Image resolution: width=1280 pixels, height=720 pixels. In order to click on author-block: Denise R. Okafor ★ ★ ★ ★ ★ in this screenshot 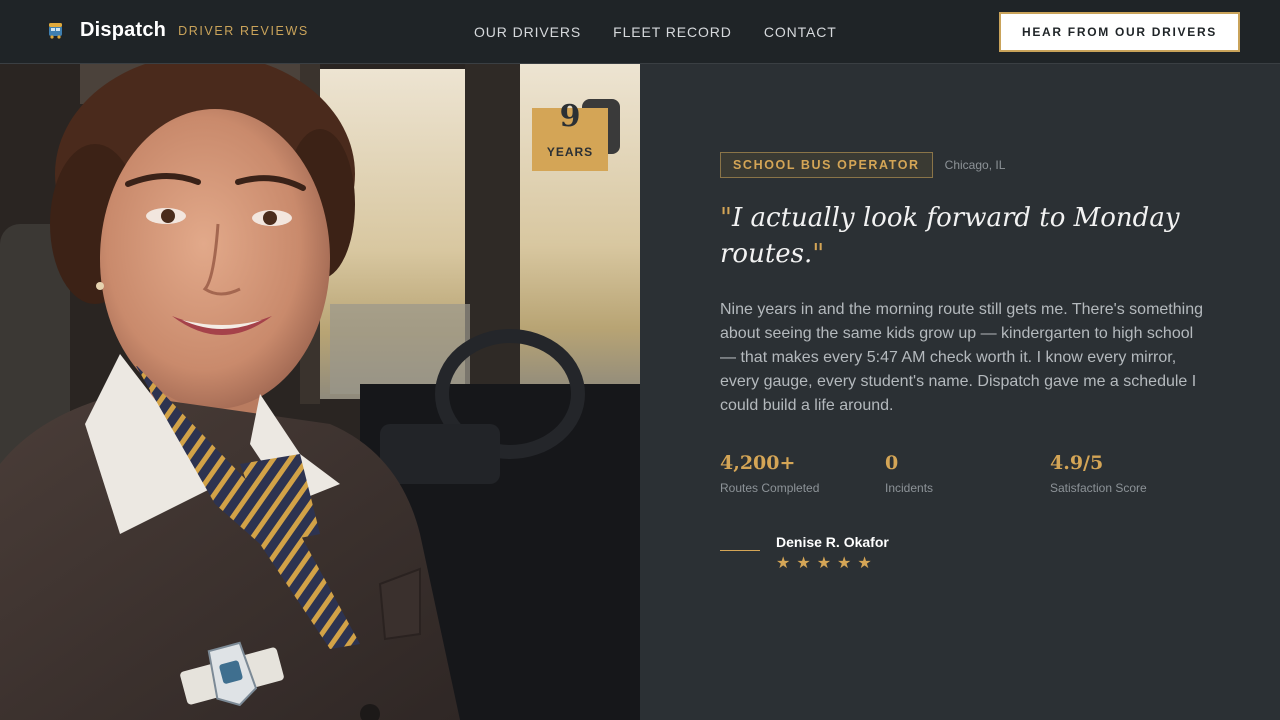, I will do `click(804, 553)`.